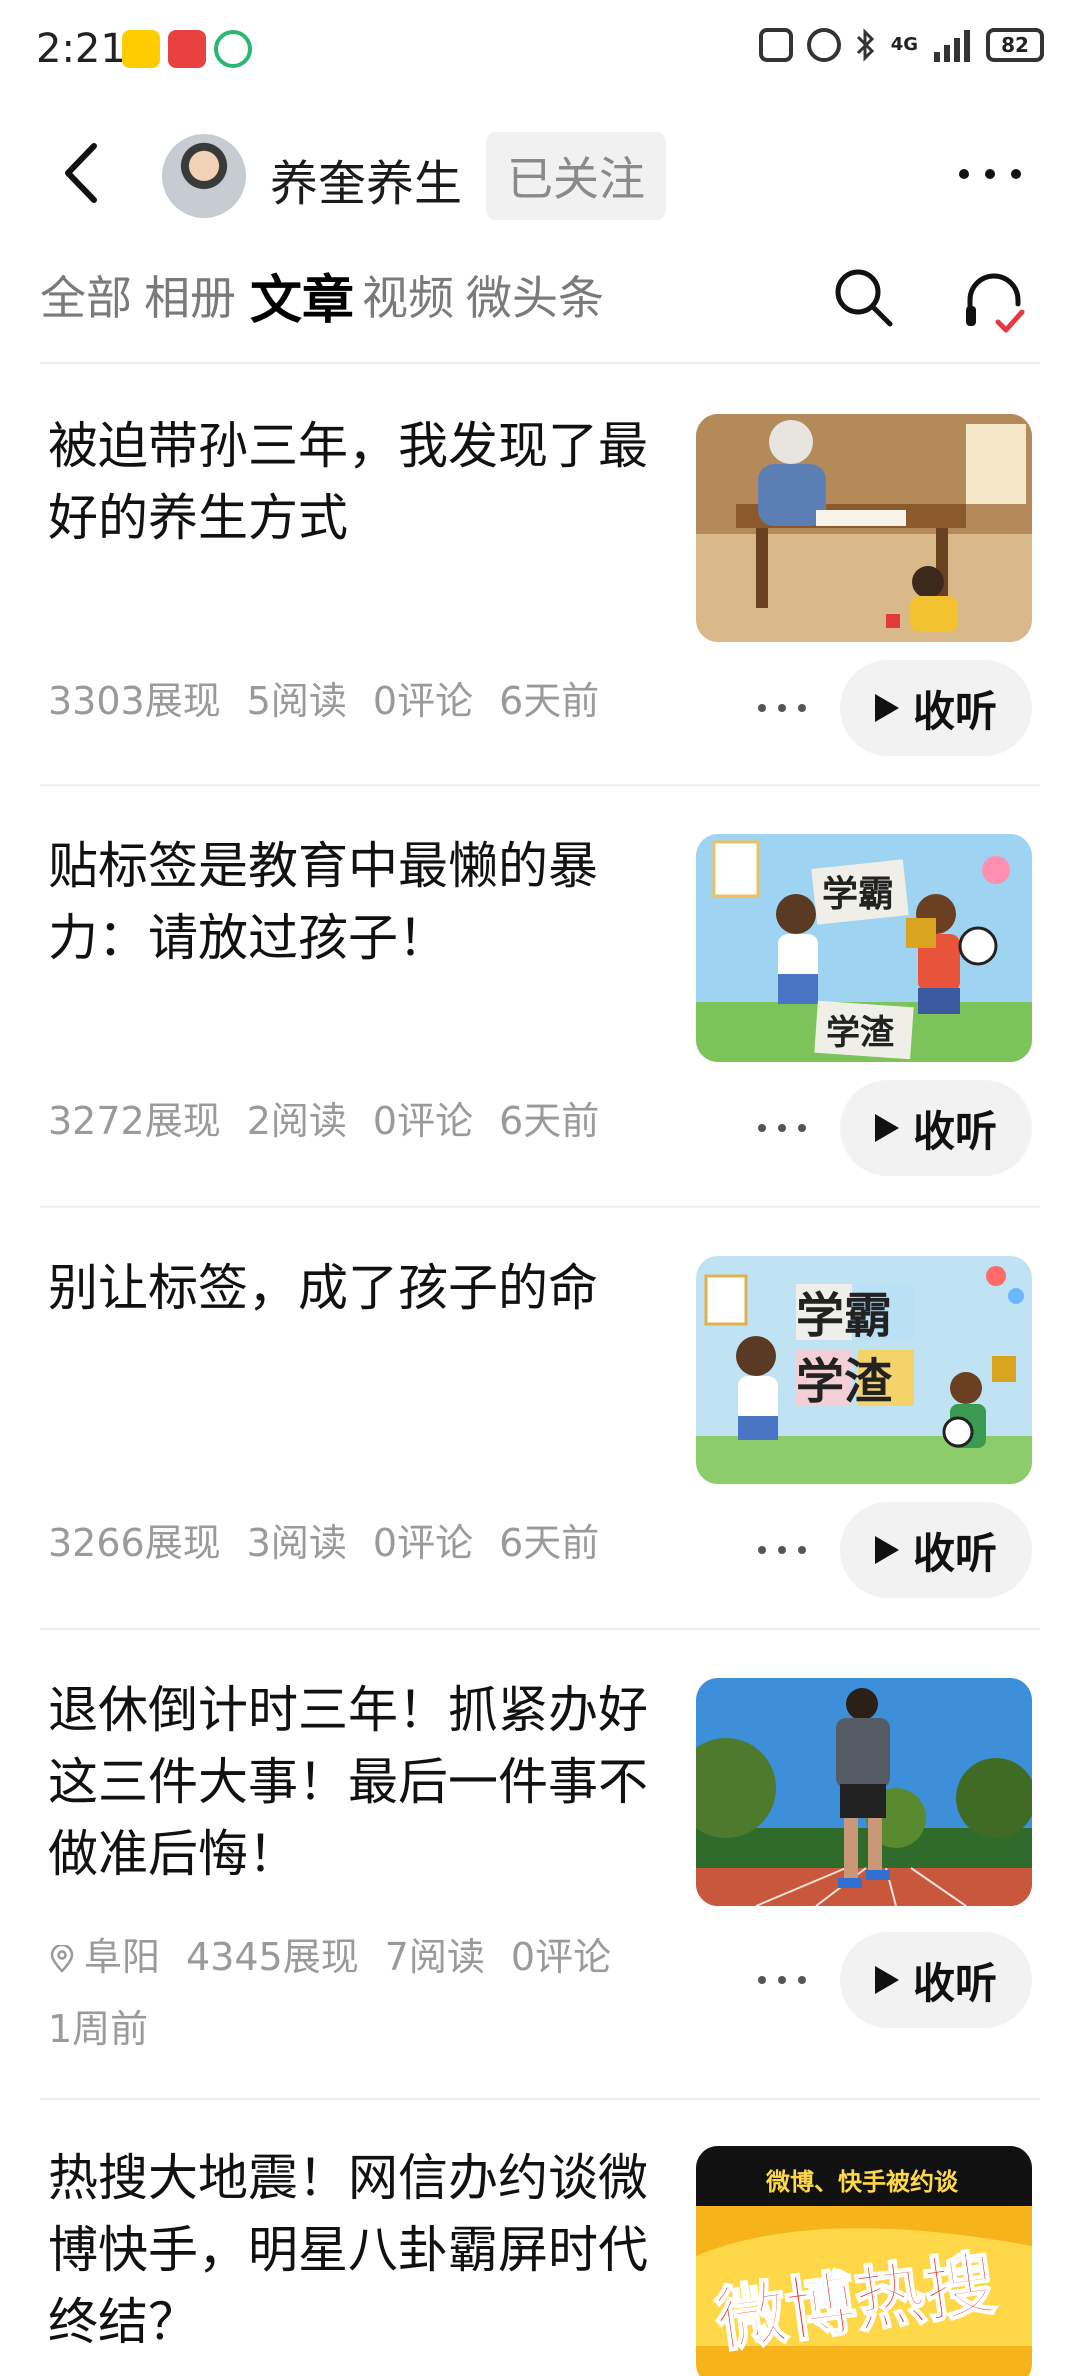 The image size is (1080, 2376). Describe the element at coordinates (134, 701) in the screenshot. I see `article-impressions: 3303展现` at that location.